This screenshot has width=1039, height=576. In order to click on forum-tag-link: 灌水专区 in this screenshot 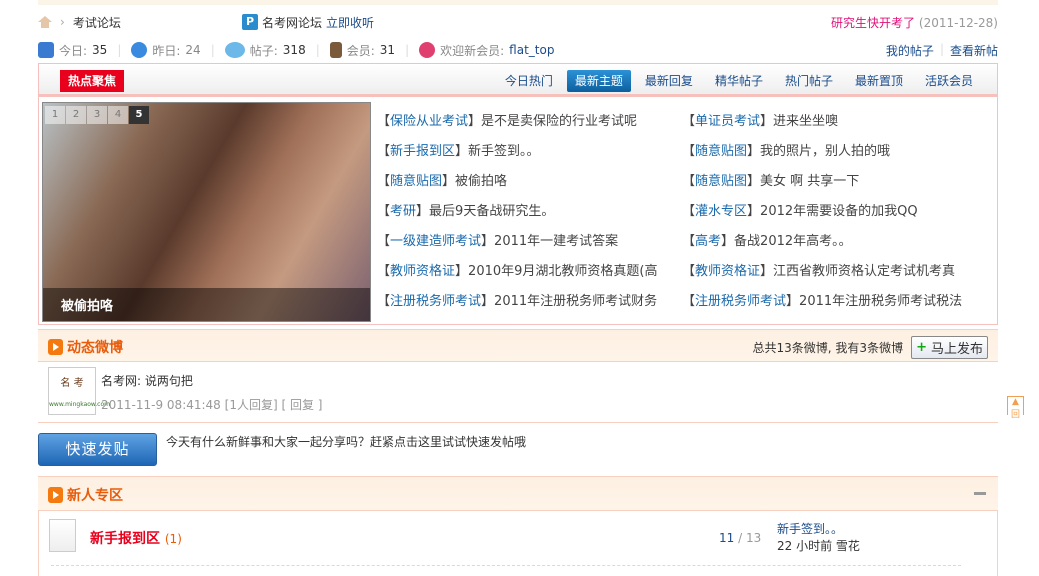, I will do `click(721, 211)`.